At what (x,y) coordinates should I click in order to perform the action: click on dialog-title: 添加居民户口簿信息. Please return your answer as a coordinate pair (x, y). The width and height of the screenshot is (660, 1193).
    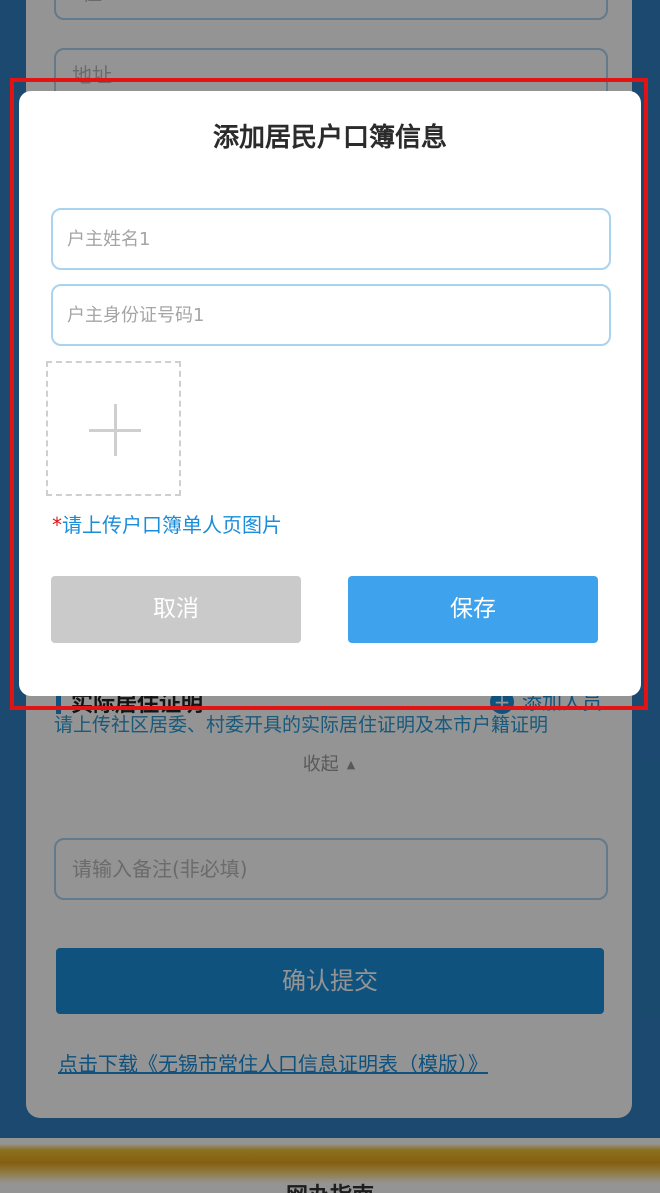
    Looking at the image, I should click on (329, 138).